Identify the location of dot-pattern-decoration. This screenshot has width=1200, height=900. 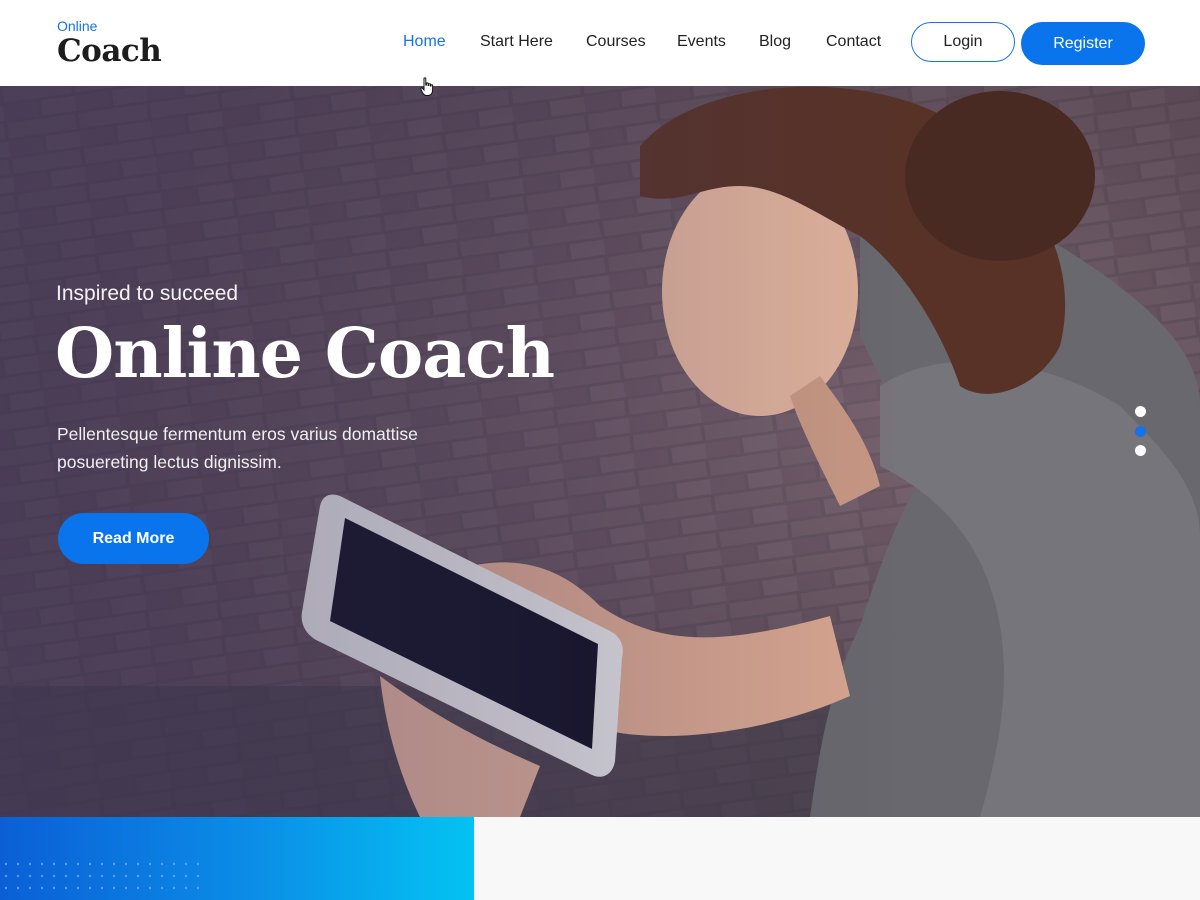
(102, 876).